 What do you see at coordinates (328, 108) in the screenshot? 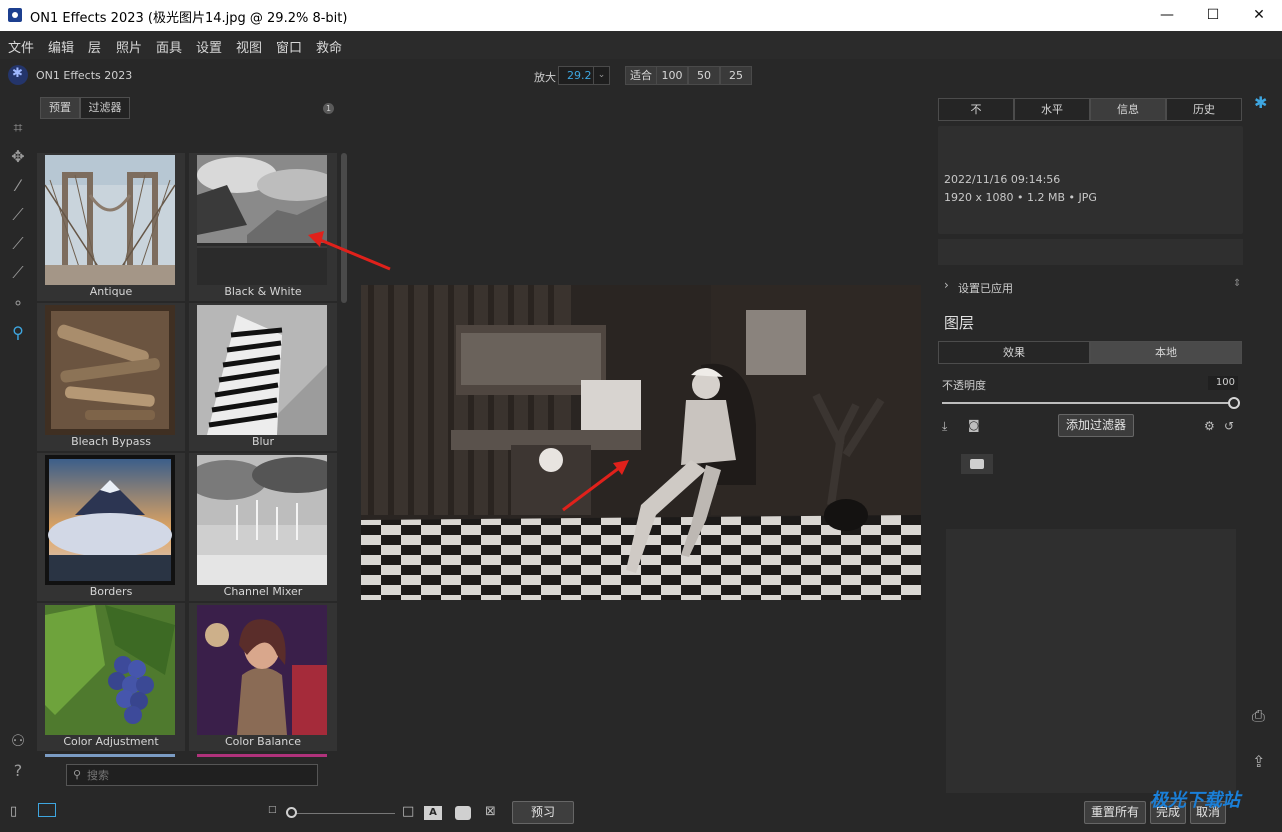
I see `info-badge: 1` at bounding box center [328, 108].